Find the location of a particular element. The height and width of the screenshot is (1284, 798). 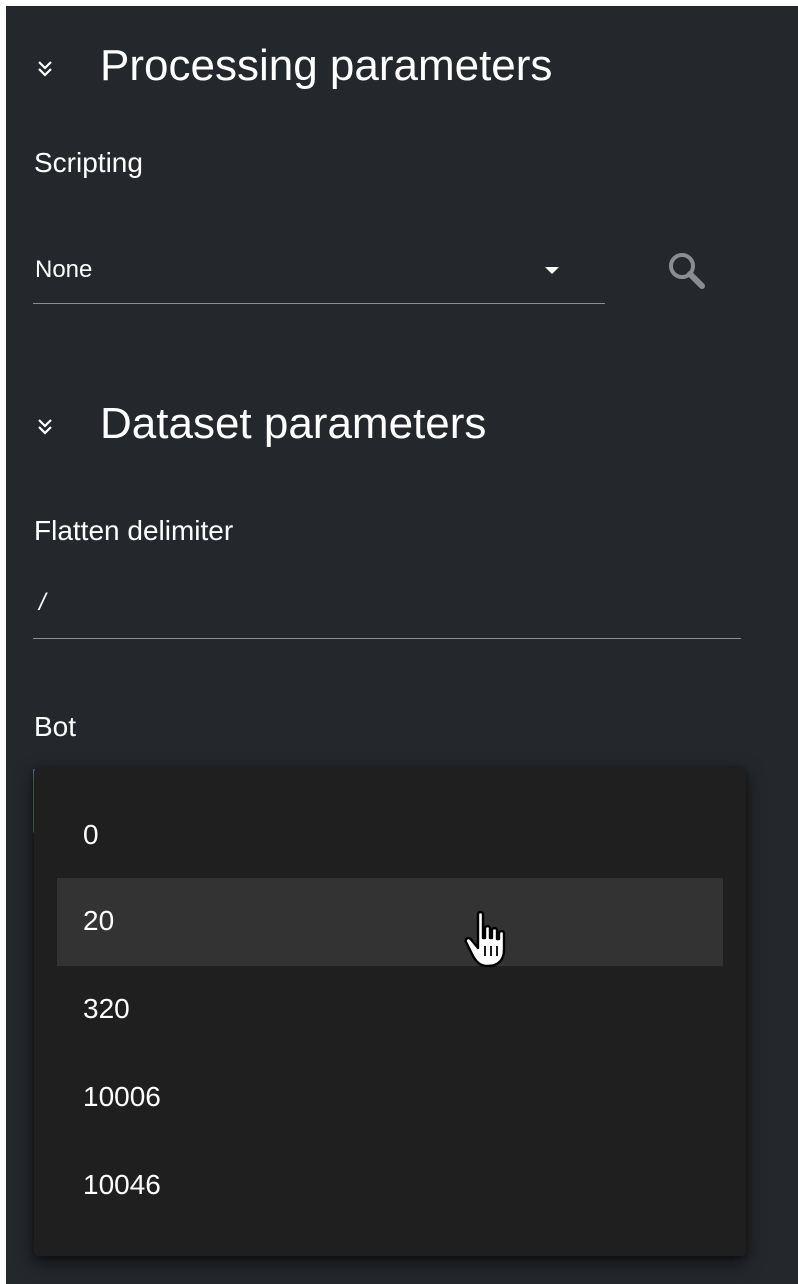

scripting-search-button is located at coordinates (687, 271).